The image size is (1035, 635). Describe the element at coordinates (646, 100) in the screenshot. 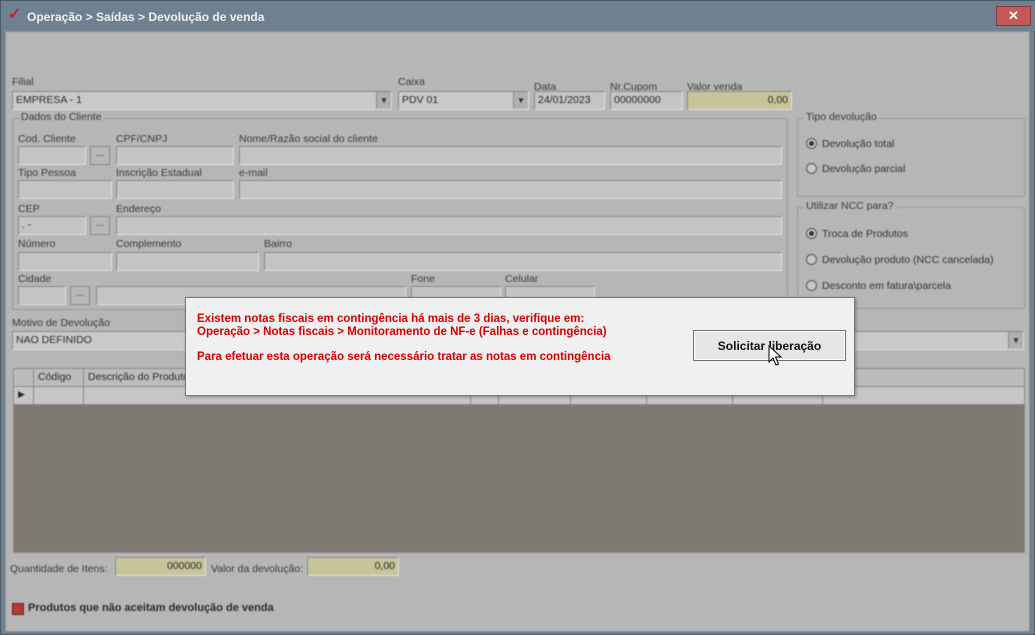

I see `cupom-field: 00000000` at that location.